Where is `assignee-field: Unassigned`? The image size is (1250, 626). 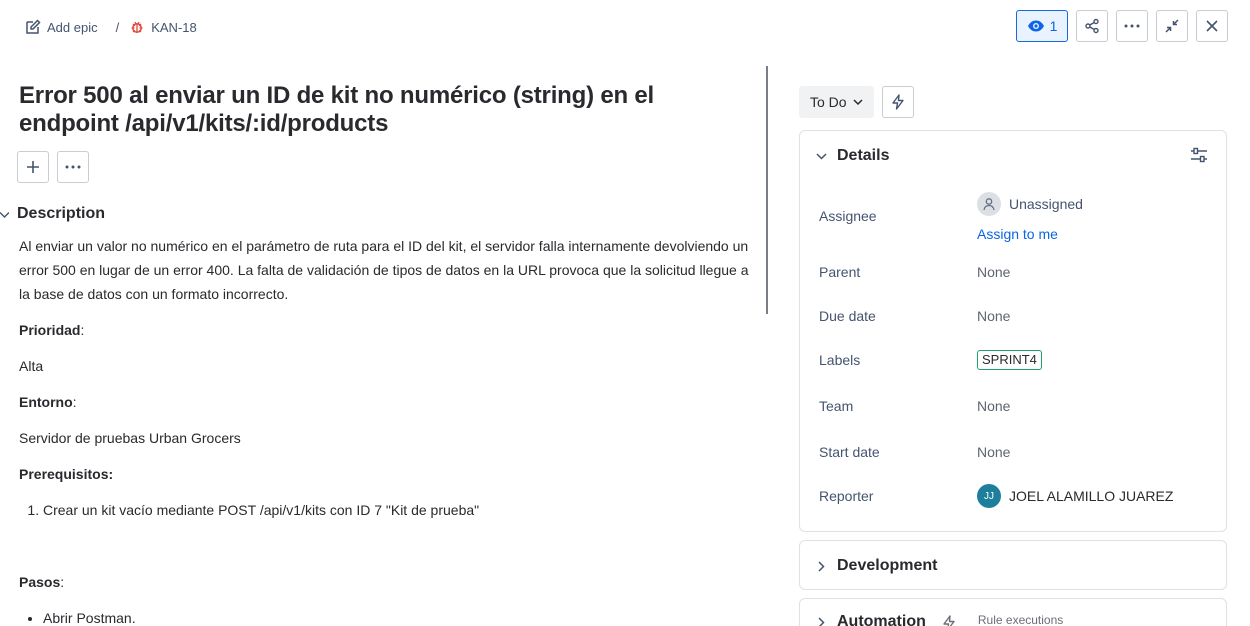 assignee-field: Unassigned is located at coordinates (1030, 204).